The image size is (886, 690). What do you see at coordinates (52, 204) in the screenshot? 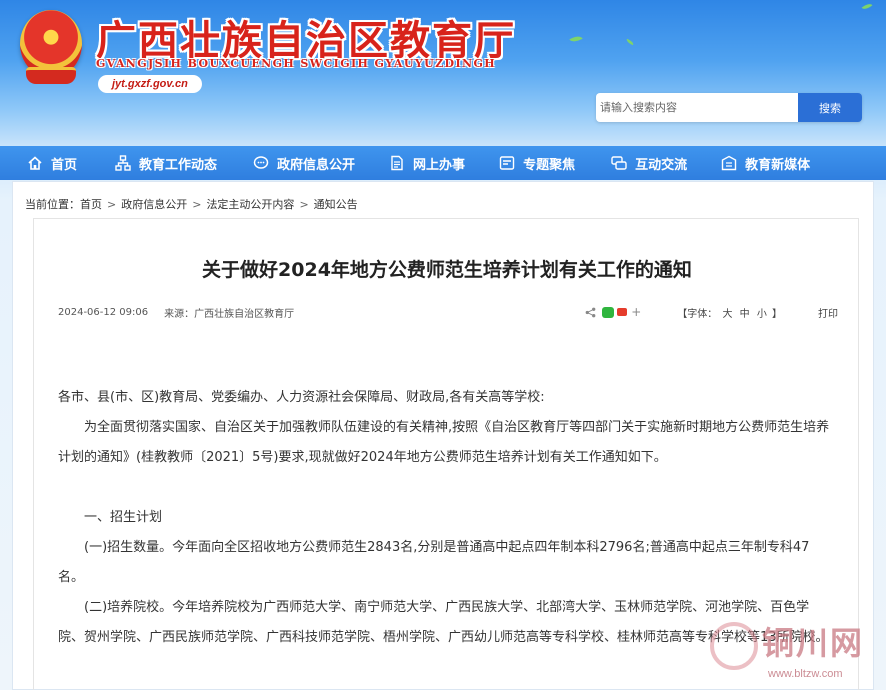
I see `breadcrumb-prefix: 当前位置：` at bounding box center [52, 204].